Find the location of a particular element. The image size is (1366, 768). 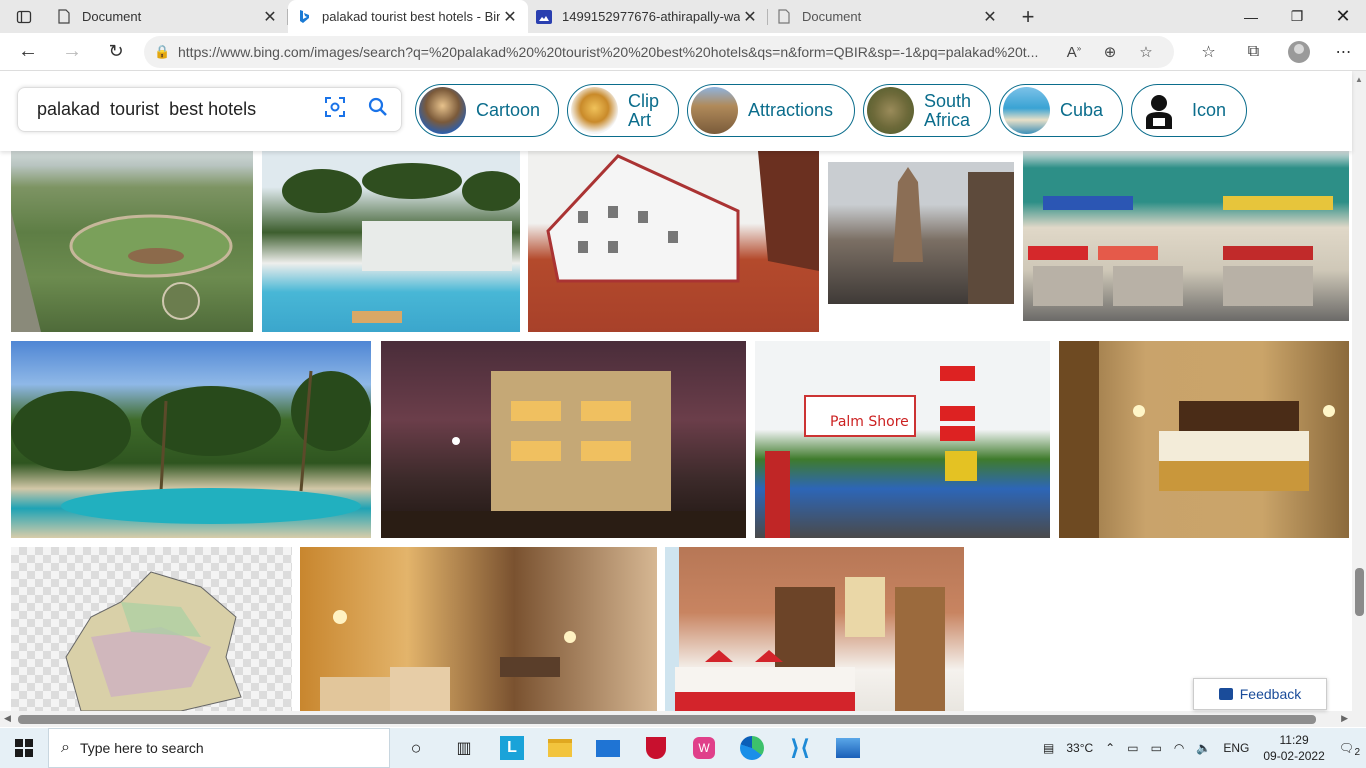

zoom-icon: ⊕ is located at coordinates (1110, 52).